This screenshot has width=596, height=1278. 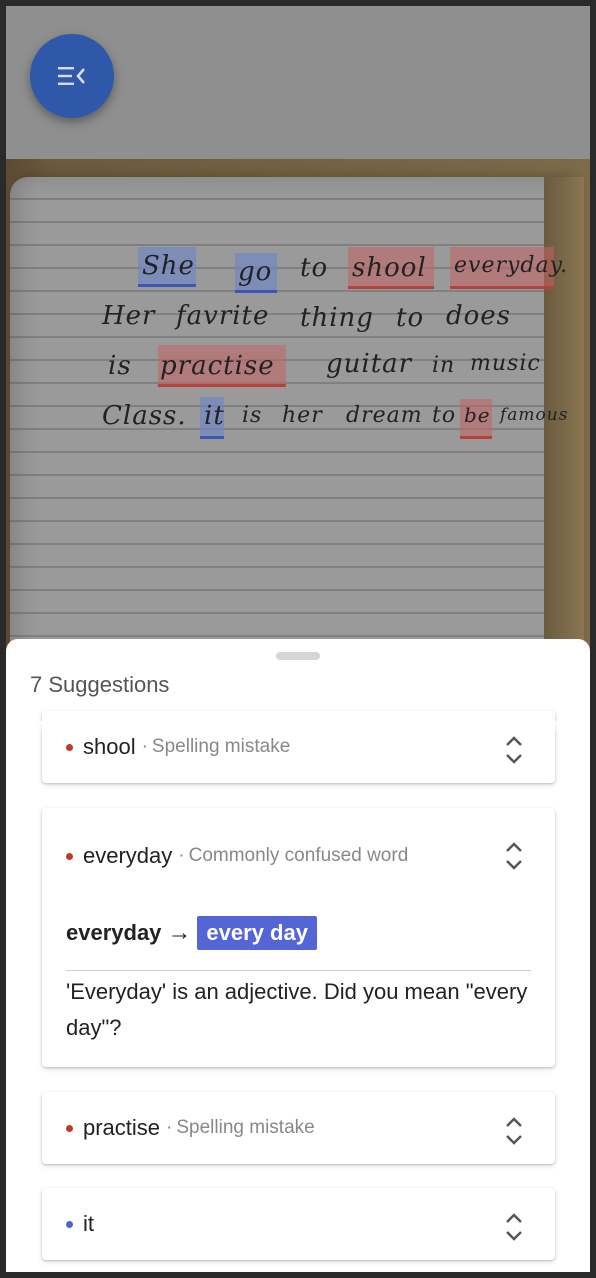 I want to click on suggestion-word: practise, so click(x=122, y=1127).